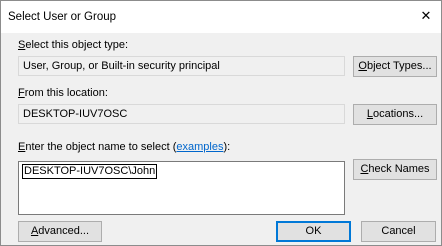  I want to click on location-label: From this location:, so click(63, 93).